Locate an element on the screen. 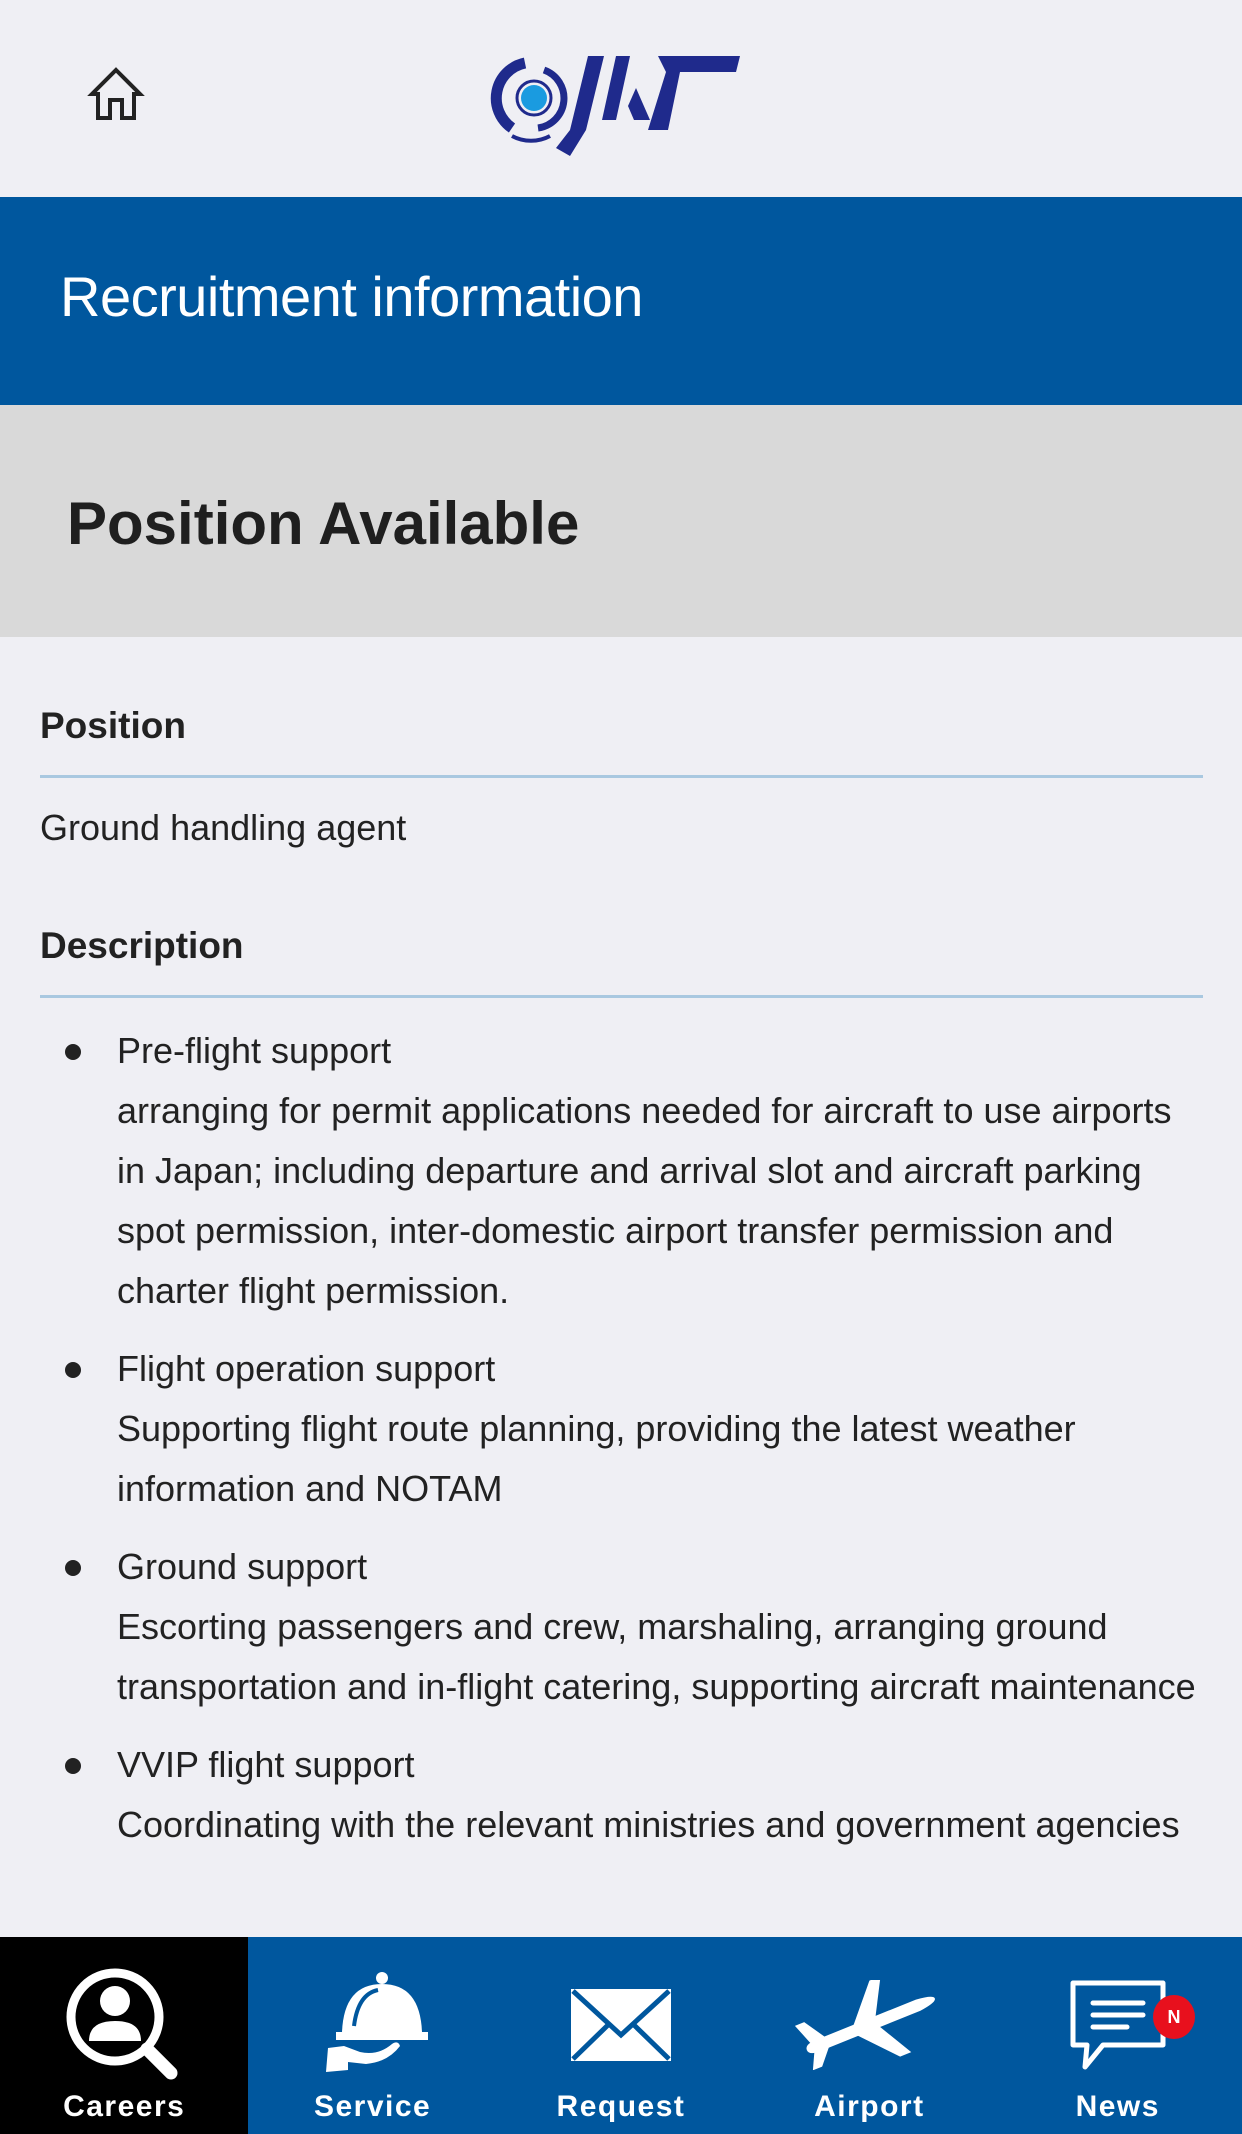 The height and width of the screenshot is (2134, 1242). tab-careers: Careers is located at coordinates (124, 2035).